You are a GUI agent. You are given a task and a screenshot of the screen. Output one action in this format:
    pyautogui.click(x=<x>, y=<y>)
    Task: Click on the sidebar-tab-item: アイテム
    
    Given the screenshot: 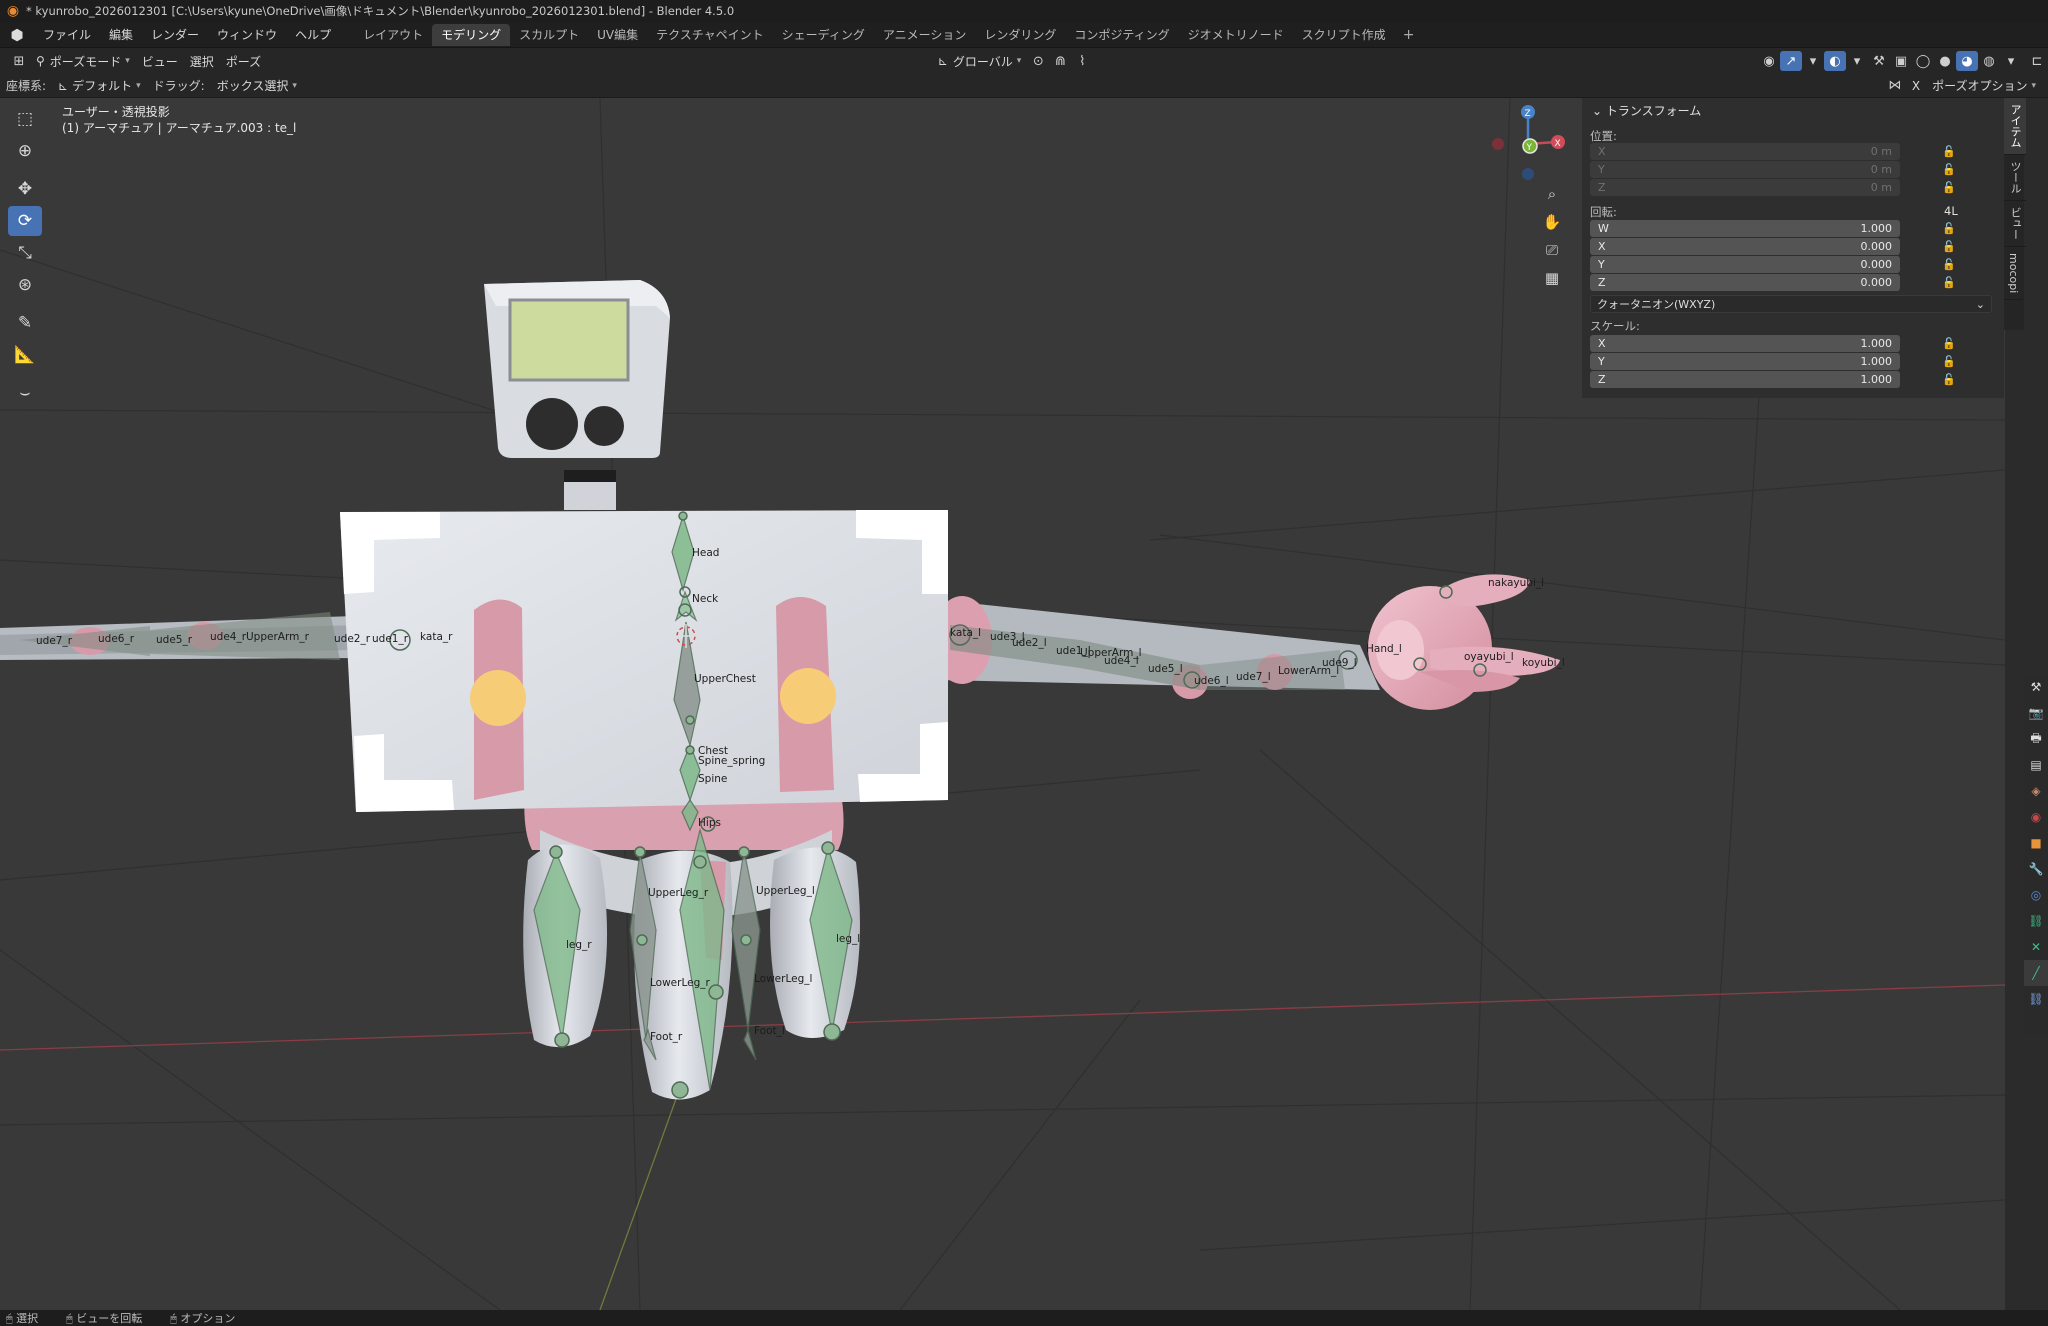 What is the action you would take?
    pyautogui.click(x=2015, y=126)
    